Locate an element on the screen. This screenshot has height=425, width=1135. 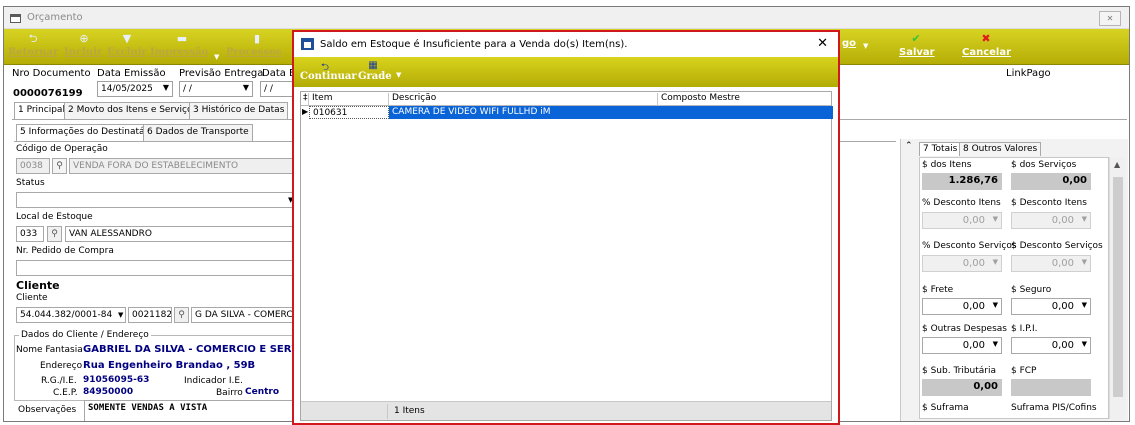
tab-outros-valores: 8 Outros Valores is located at coordinates (1000, 149).